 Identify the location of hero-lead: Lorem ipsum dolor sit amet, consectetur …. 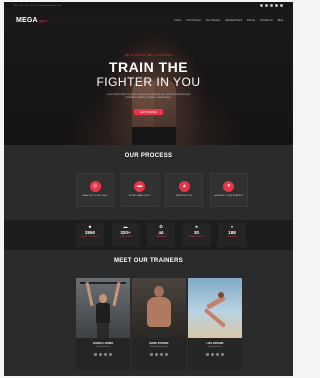
(148, 96).